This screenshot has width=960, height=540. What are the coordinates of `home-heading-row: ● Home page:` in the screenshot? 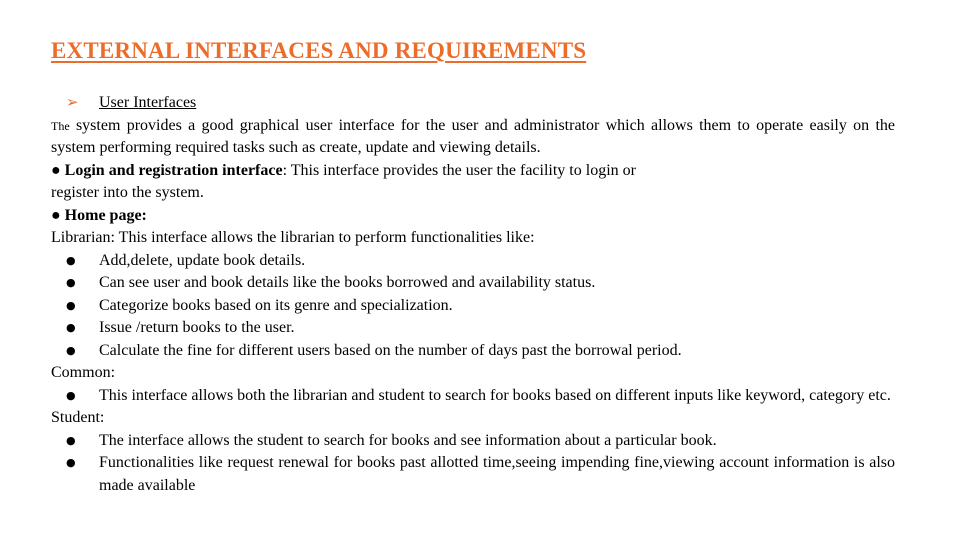 It's located at (473, 216).